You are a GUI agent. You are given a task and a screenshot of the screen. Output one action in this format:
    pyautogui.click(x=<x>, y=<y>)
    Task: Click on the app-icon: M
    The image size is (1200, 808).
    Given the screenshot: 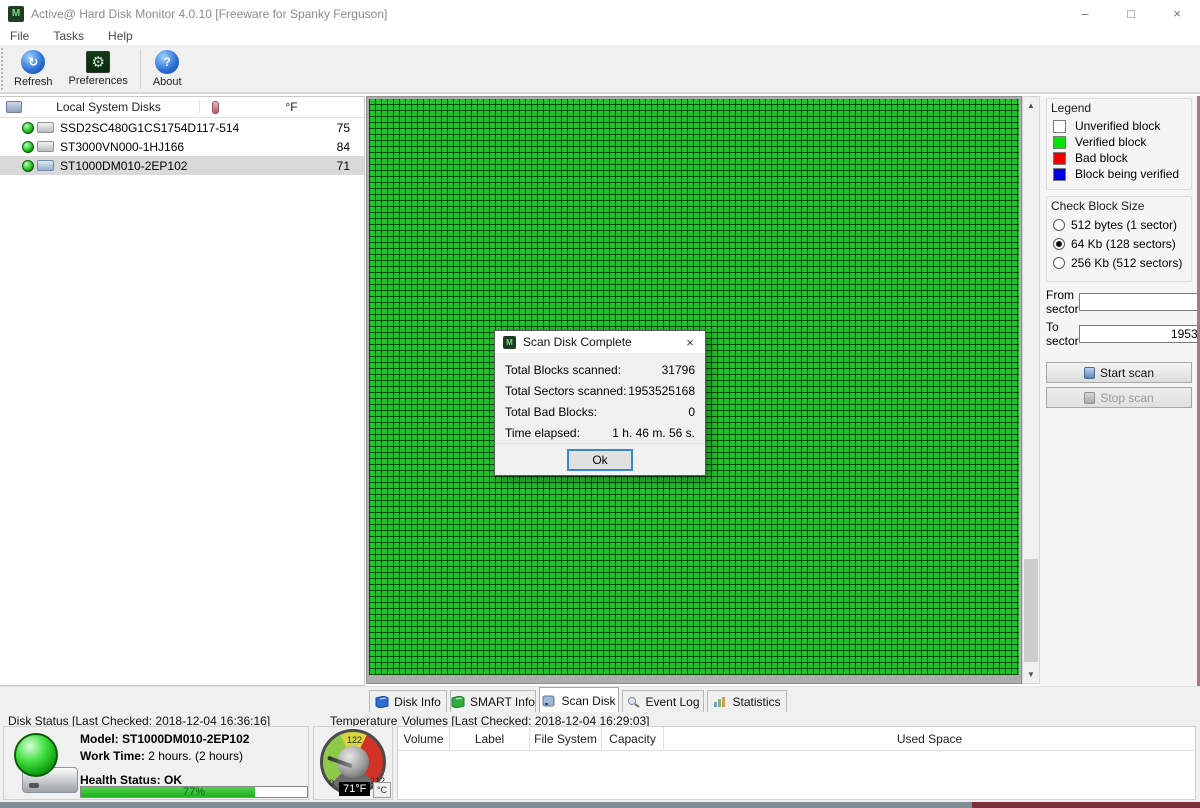 What is the action you would take?
    pyautogui.click(x=16, y=13)
    